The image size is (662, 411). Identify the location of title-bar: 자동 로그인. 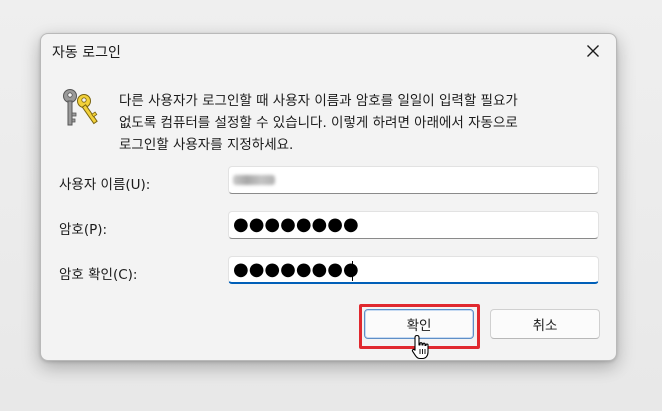
(328, 51).